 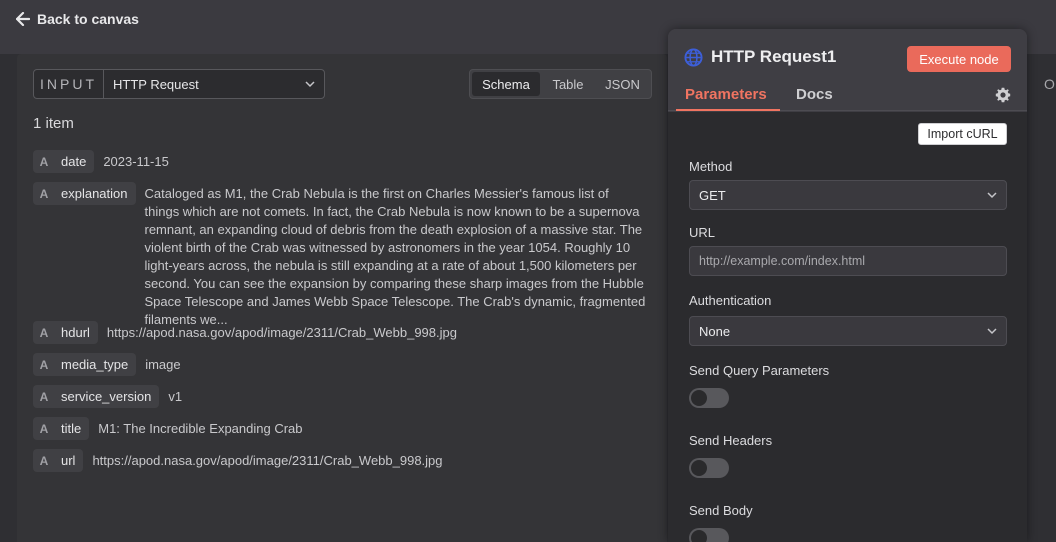 What do you see at coordinates (814, 94) in the screenshot?
I see `tab-docs: Docs` at bounding box center [814, 94].